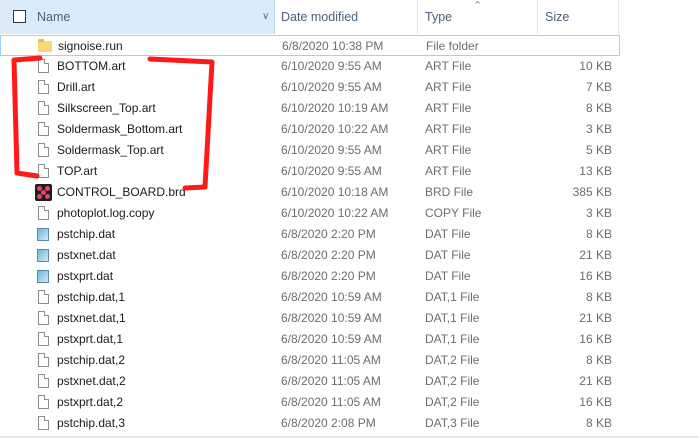  I want to click on file-row: pstxnet.dat 6/8/2020 2:20 PM DAT File 21 KB, so click(310, 255).